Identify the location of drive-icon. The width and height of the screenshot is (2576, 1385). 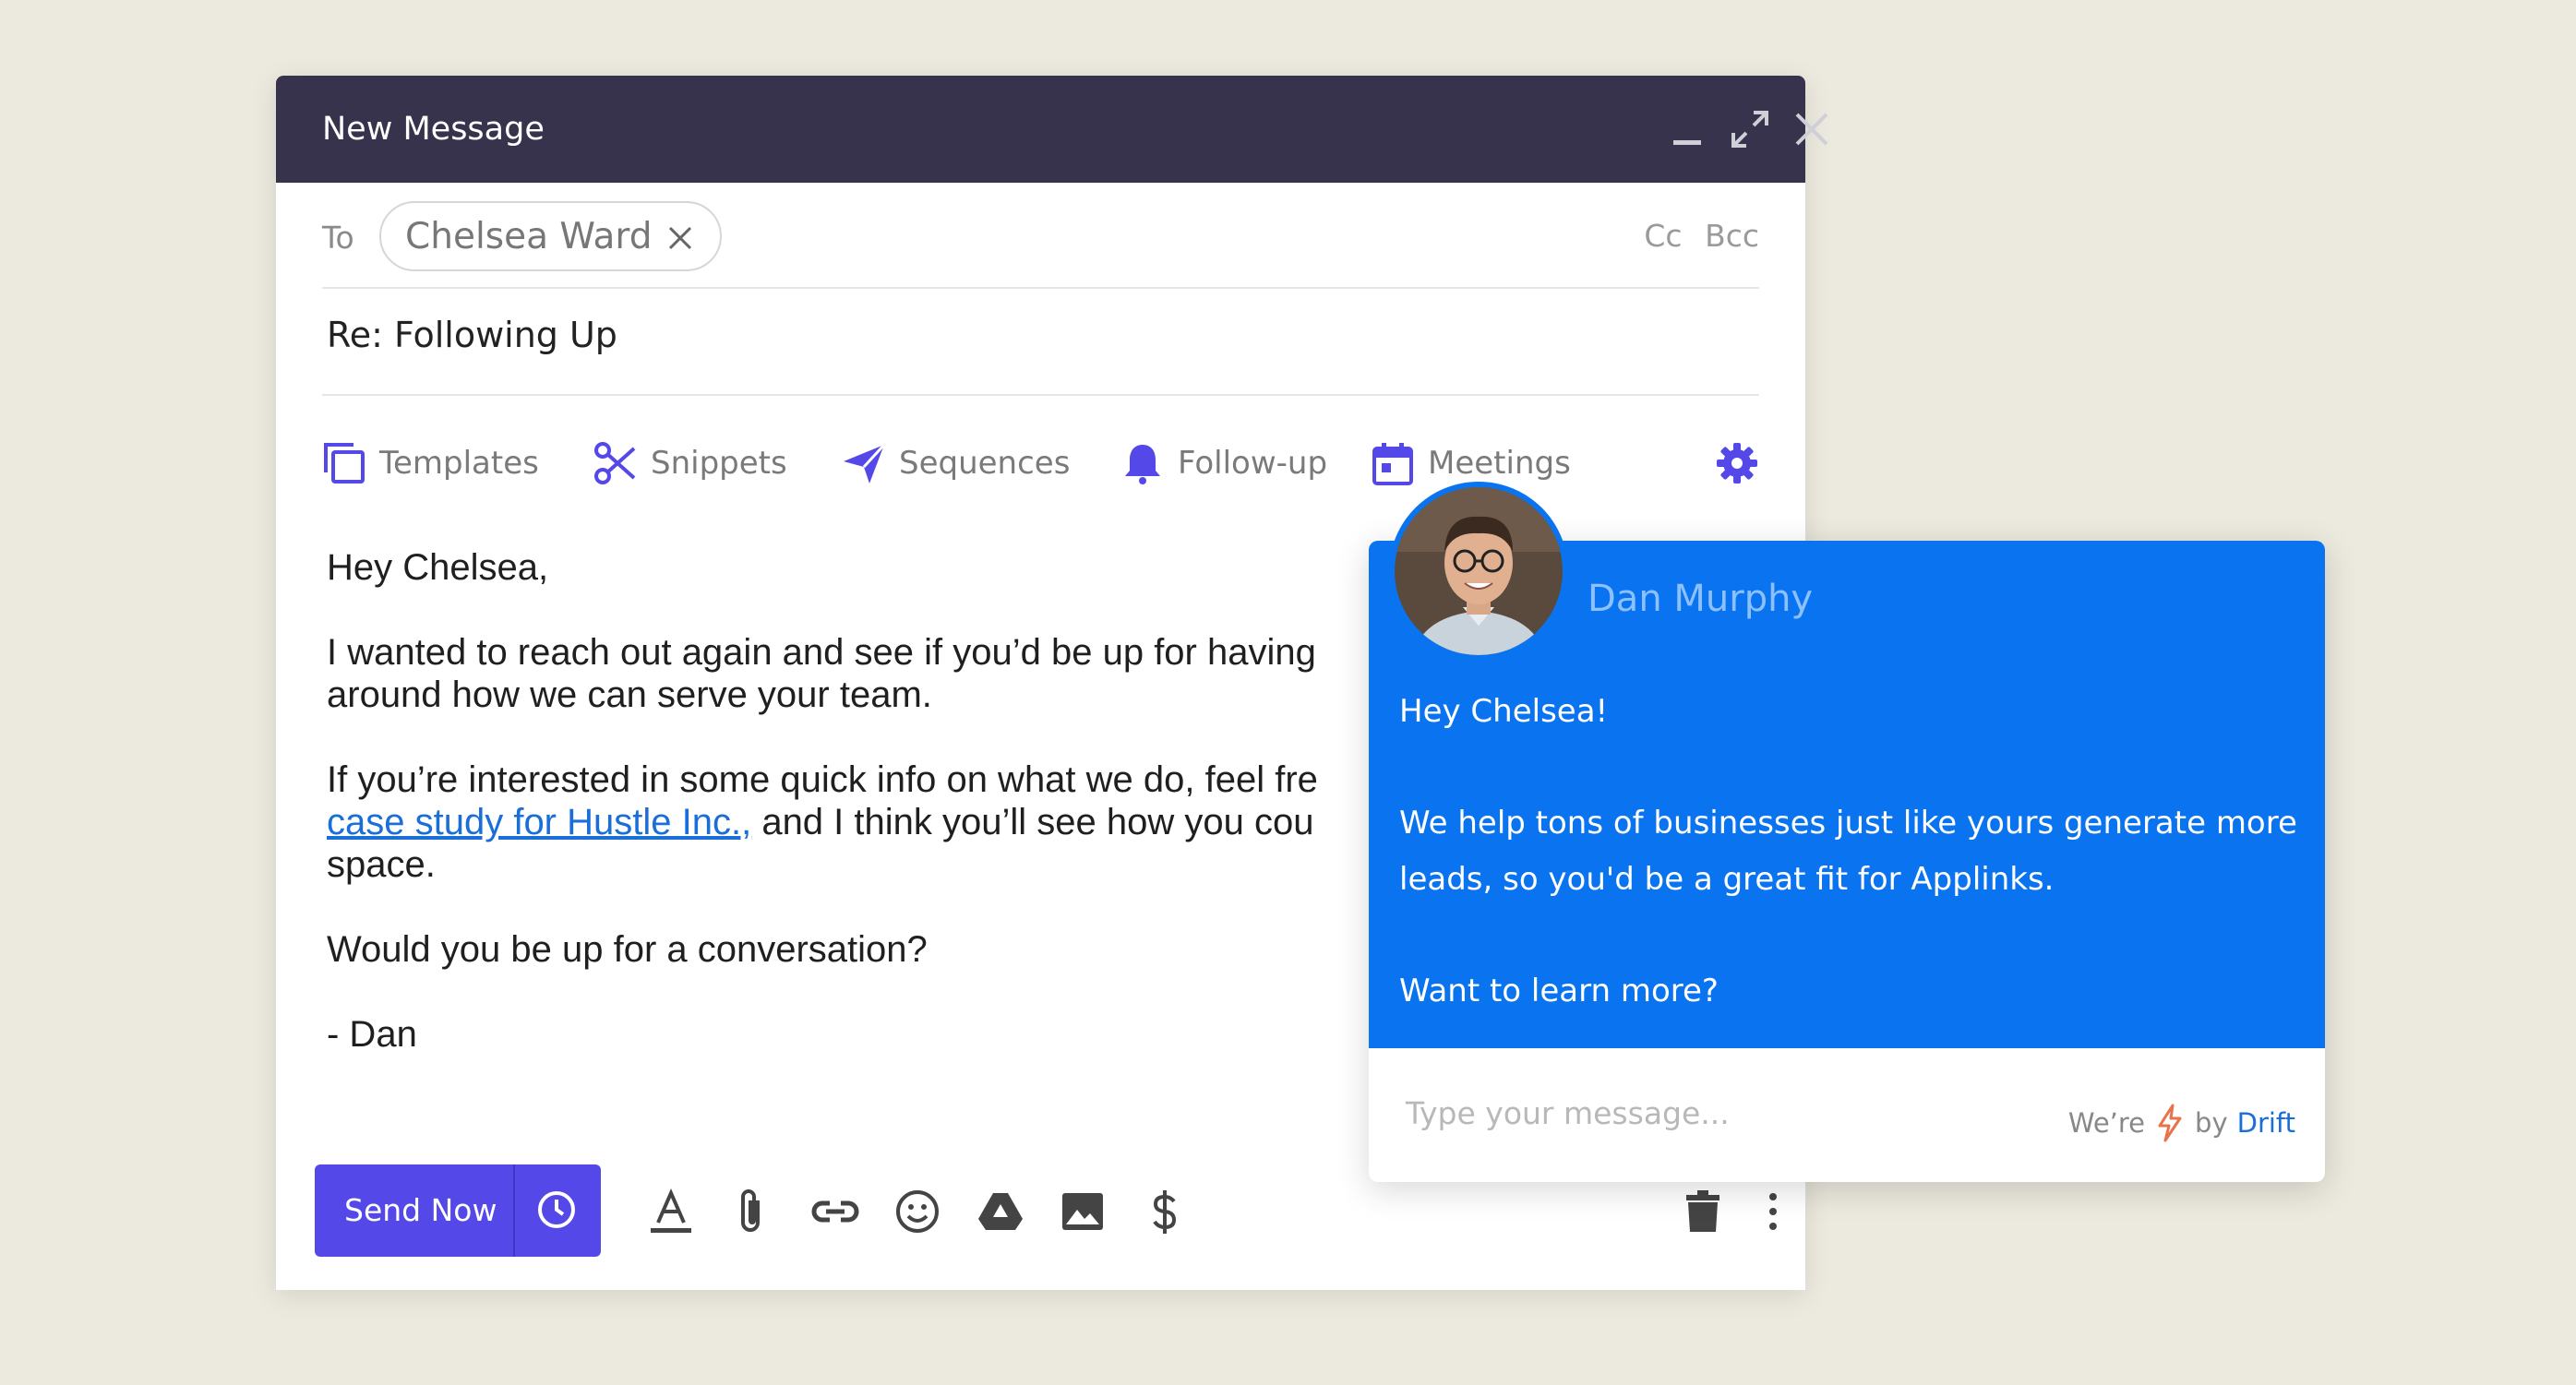
(1001, 1211).